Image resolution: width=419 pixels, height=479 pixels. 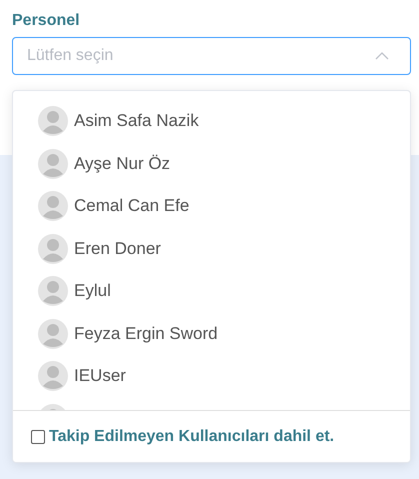 I want to click on user-option: Asim Safa Nazik, so click(x=211, y=121).